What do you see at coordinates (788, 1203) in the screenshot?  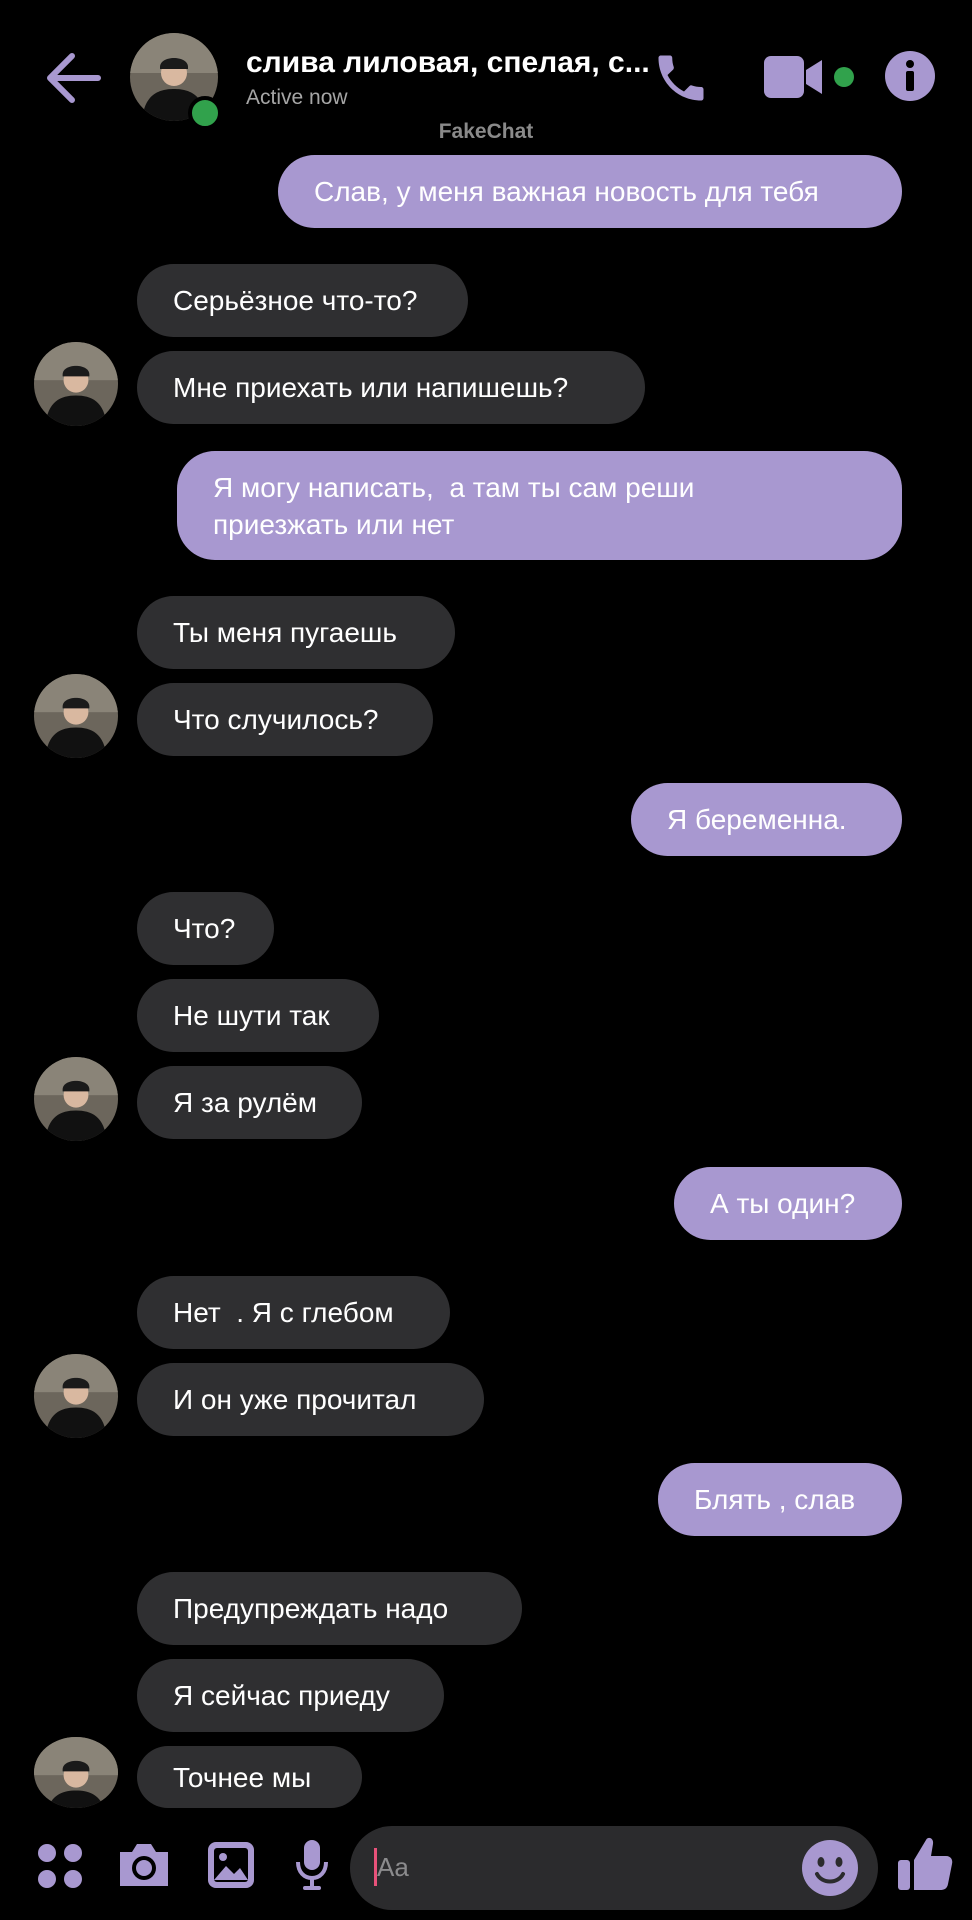 I see `outgoing-message: А ты один?` at bounding box center [788, 1203].